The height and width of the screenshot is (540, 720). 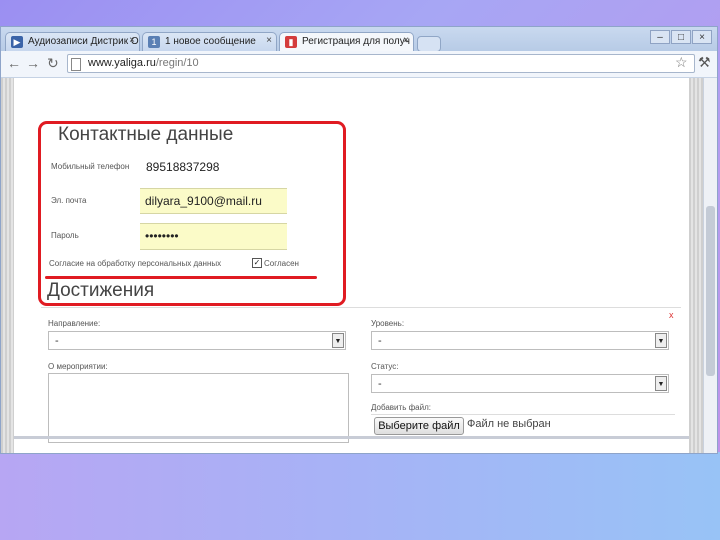 I want to click on status-label: Статус:, so click(x=385, y=366).